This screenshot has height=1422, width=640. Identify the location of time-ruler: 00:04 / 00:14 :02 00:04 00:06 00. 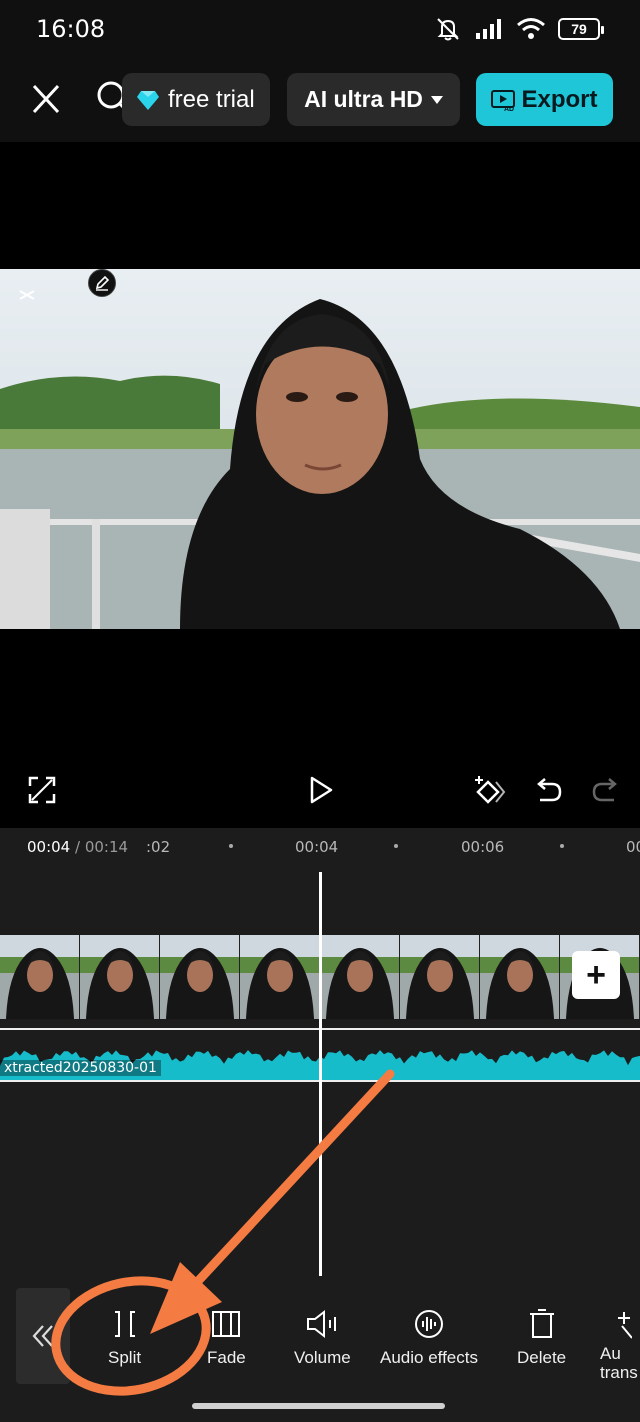
(320, 846).